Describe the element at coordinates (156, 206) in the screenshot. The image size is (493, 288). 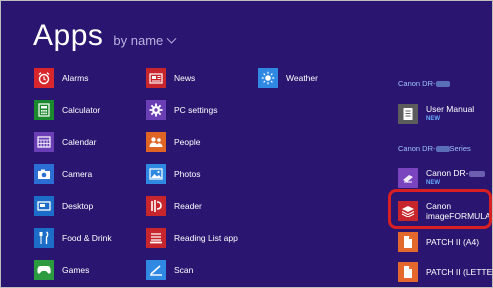
I see `reader-icon` at that location.